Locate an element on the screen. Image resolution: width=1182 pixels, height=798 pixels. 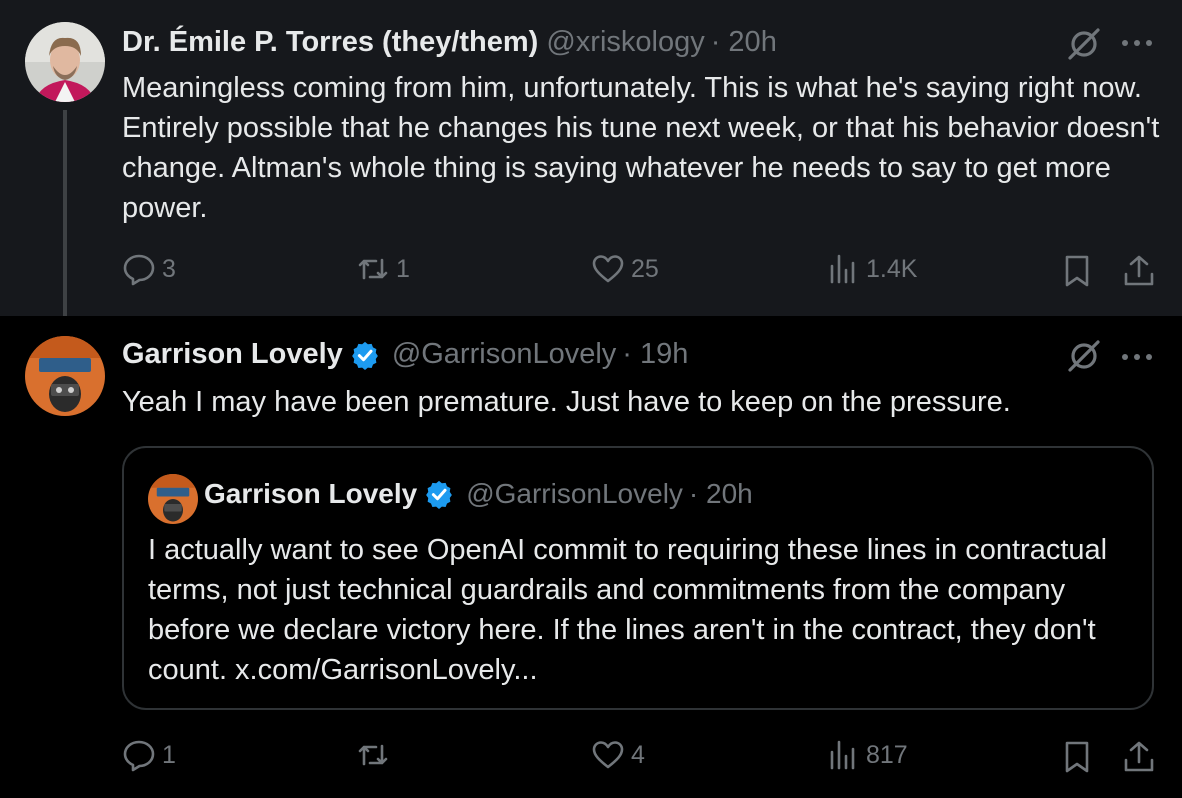
timestamp: · 19h is located at coordinates (655, 354).